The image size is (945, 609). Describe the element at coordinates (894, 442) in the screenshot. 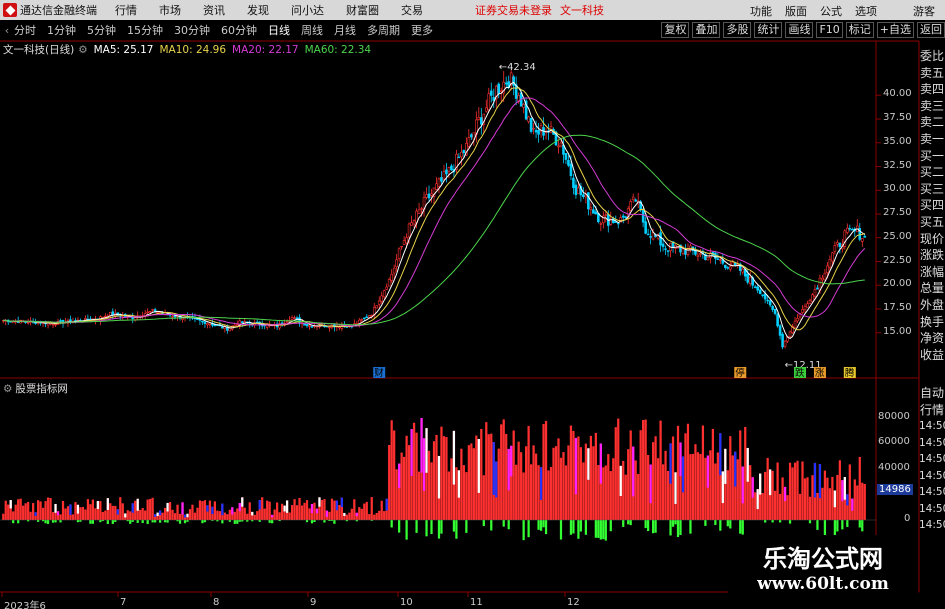

I see `volume-tick-label: 60000` at that location.